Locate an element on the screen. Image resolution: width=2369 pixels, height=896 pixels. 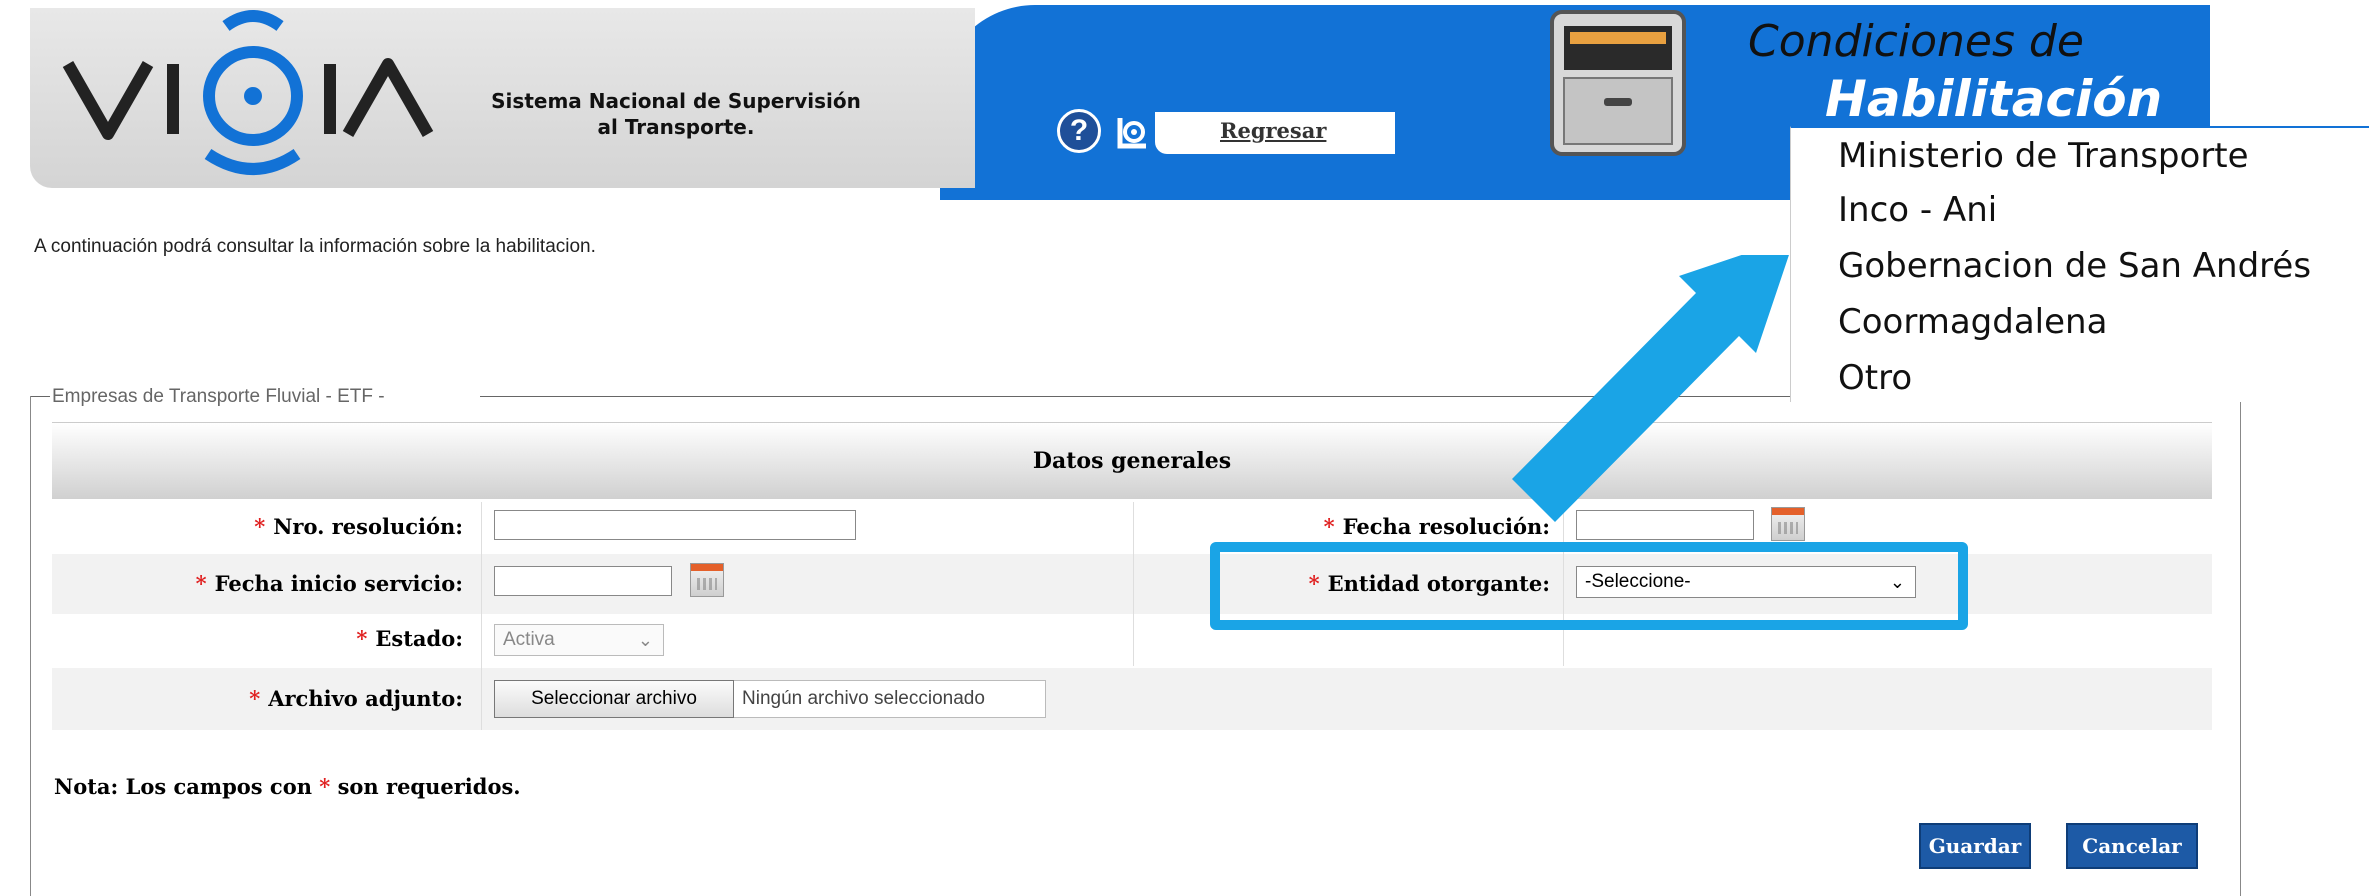
estado-select: Activa ⌄ is located at coordinates (579, 640).